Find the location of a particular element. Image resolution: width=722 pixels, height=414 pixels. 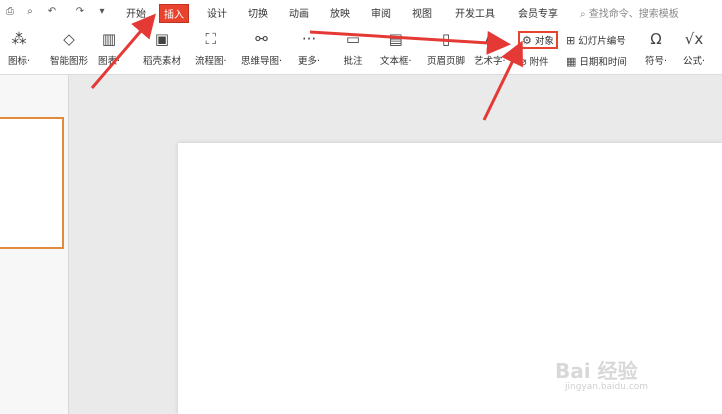

textbox-button: ▤ 文本框· is located at coordinates (396, 50).